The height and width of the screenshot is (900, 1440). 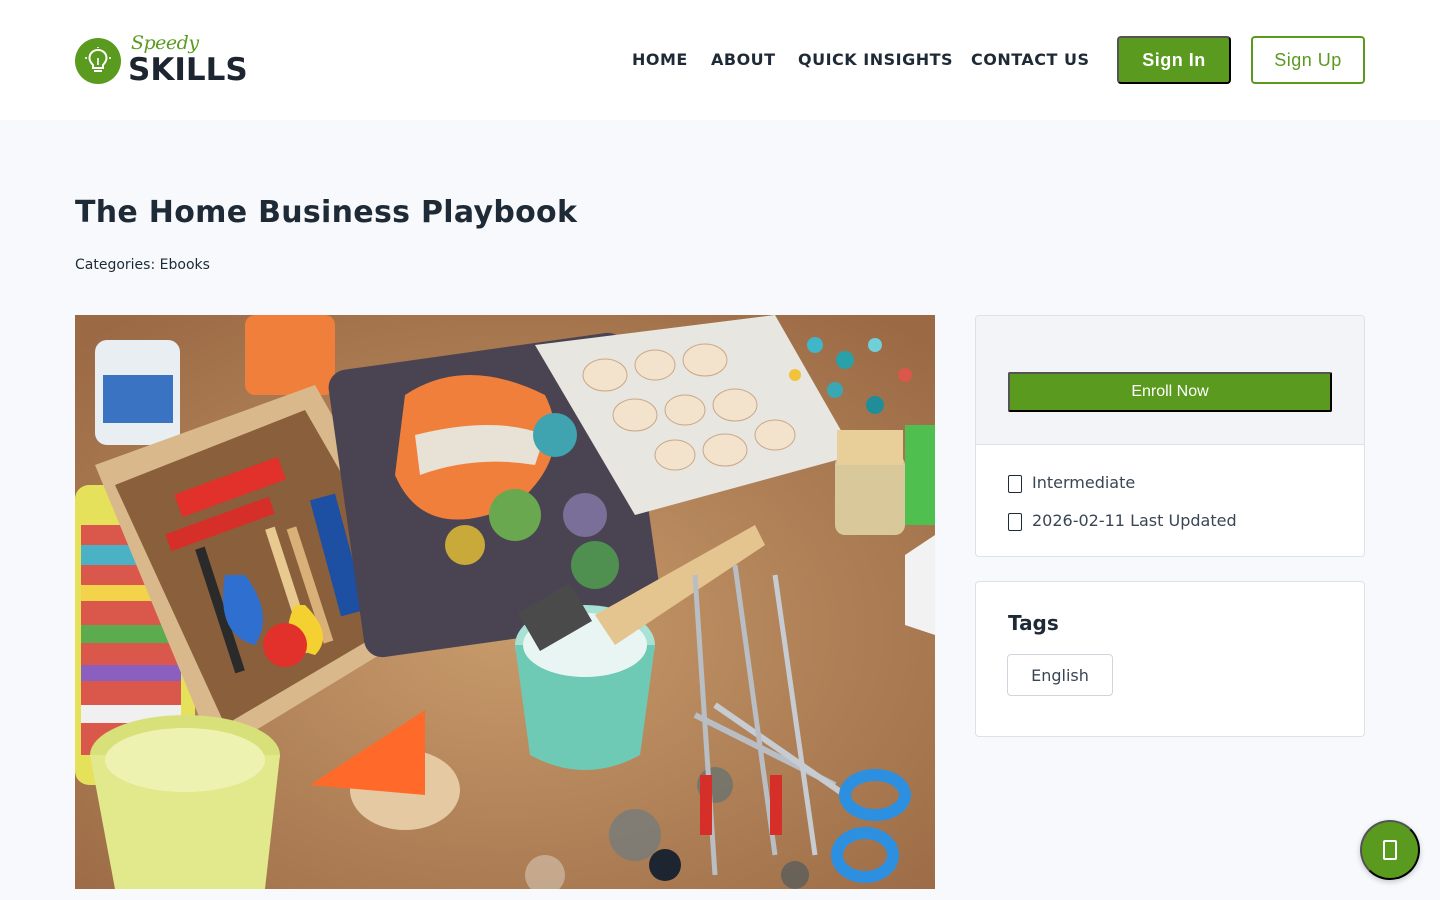 What do you see at coordinates (188, 70) in the screenshot?
I see `brand-wordmark: SKILLS` at bounding box center [188, 70].